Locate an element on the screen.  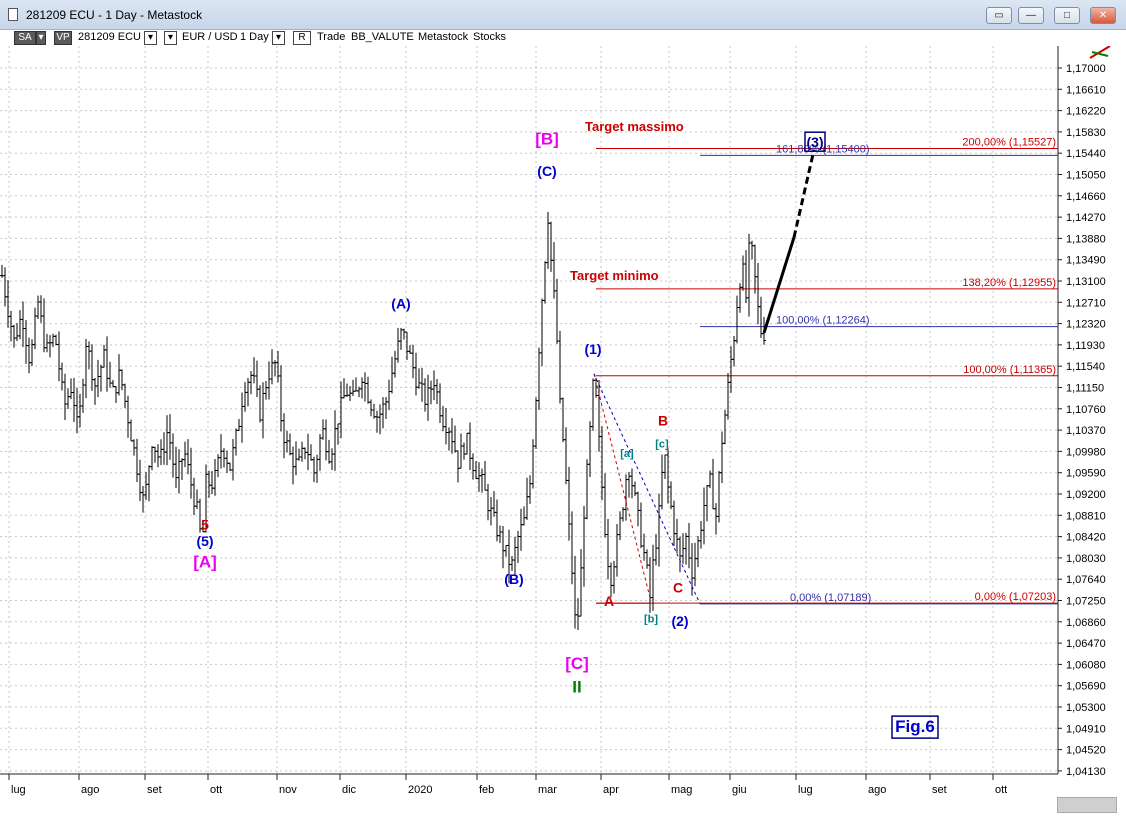
fib-label: 138,20% (1,12955) is located at coordinates (1009, 283).